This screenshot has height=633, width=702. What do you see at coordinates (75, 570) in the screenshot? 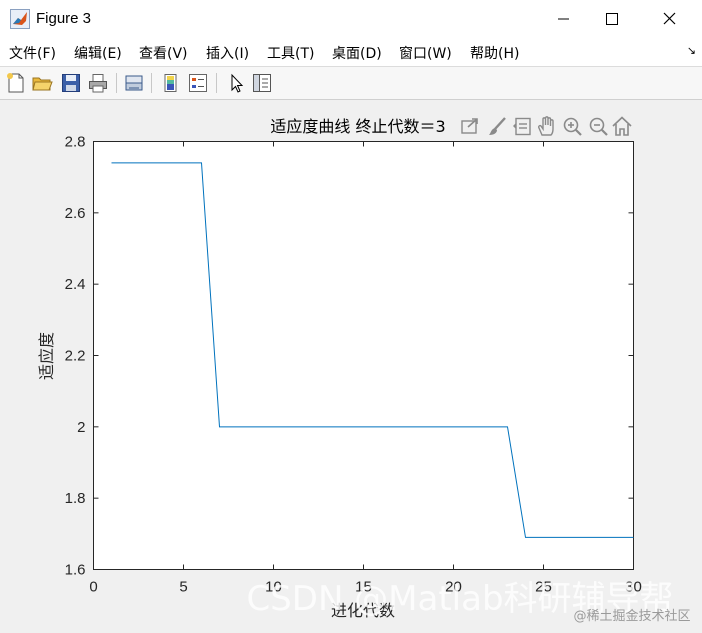
I see `y-tick-label: 1.6` at bounding box center [75, 570].